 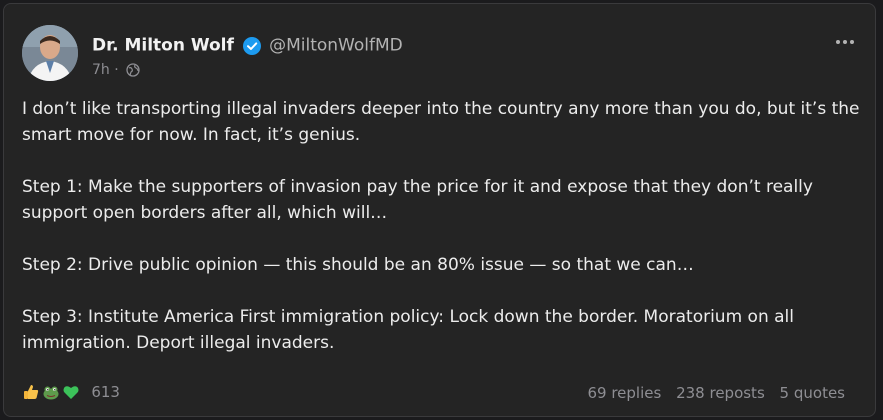 What do you see at coordinates (105, 391) in the screenshot?
I see `reaction-count: 613` at bounding box center [105, 391].